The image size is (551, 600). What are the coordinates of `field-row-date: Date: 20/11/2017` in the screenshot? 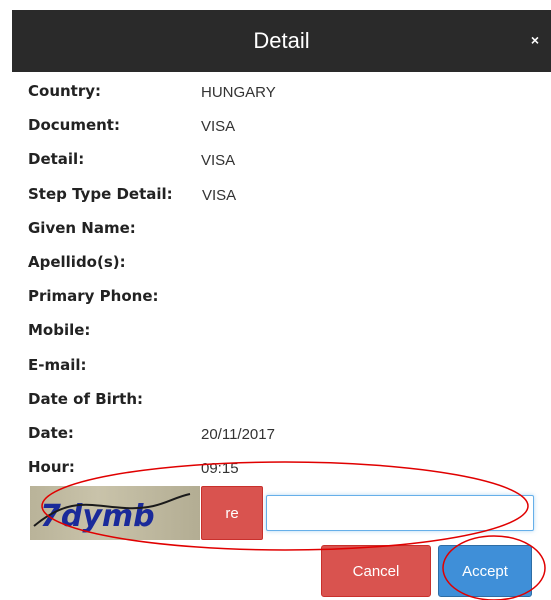 It's located at (278, 441).